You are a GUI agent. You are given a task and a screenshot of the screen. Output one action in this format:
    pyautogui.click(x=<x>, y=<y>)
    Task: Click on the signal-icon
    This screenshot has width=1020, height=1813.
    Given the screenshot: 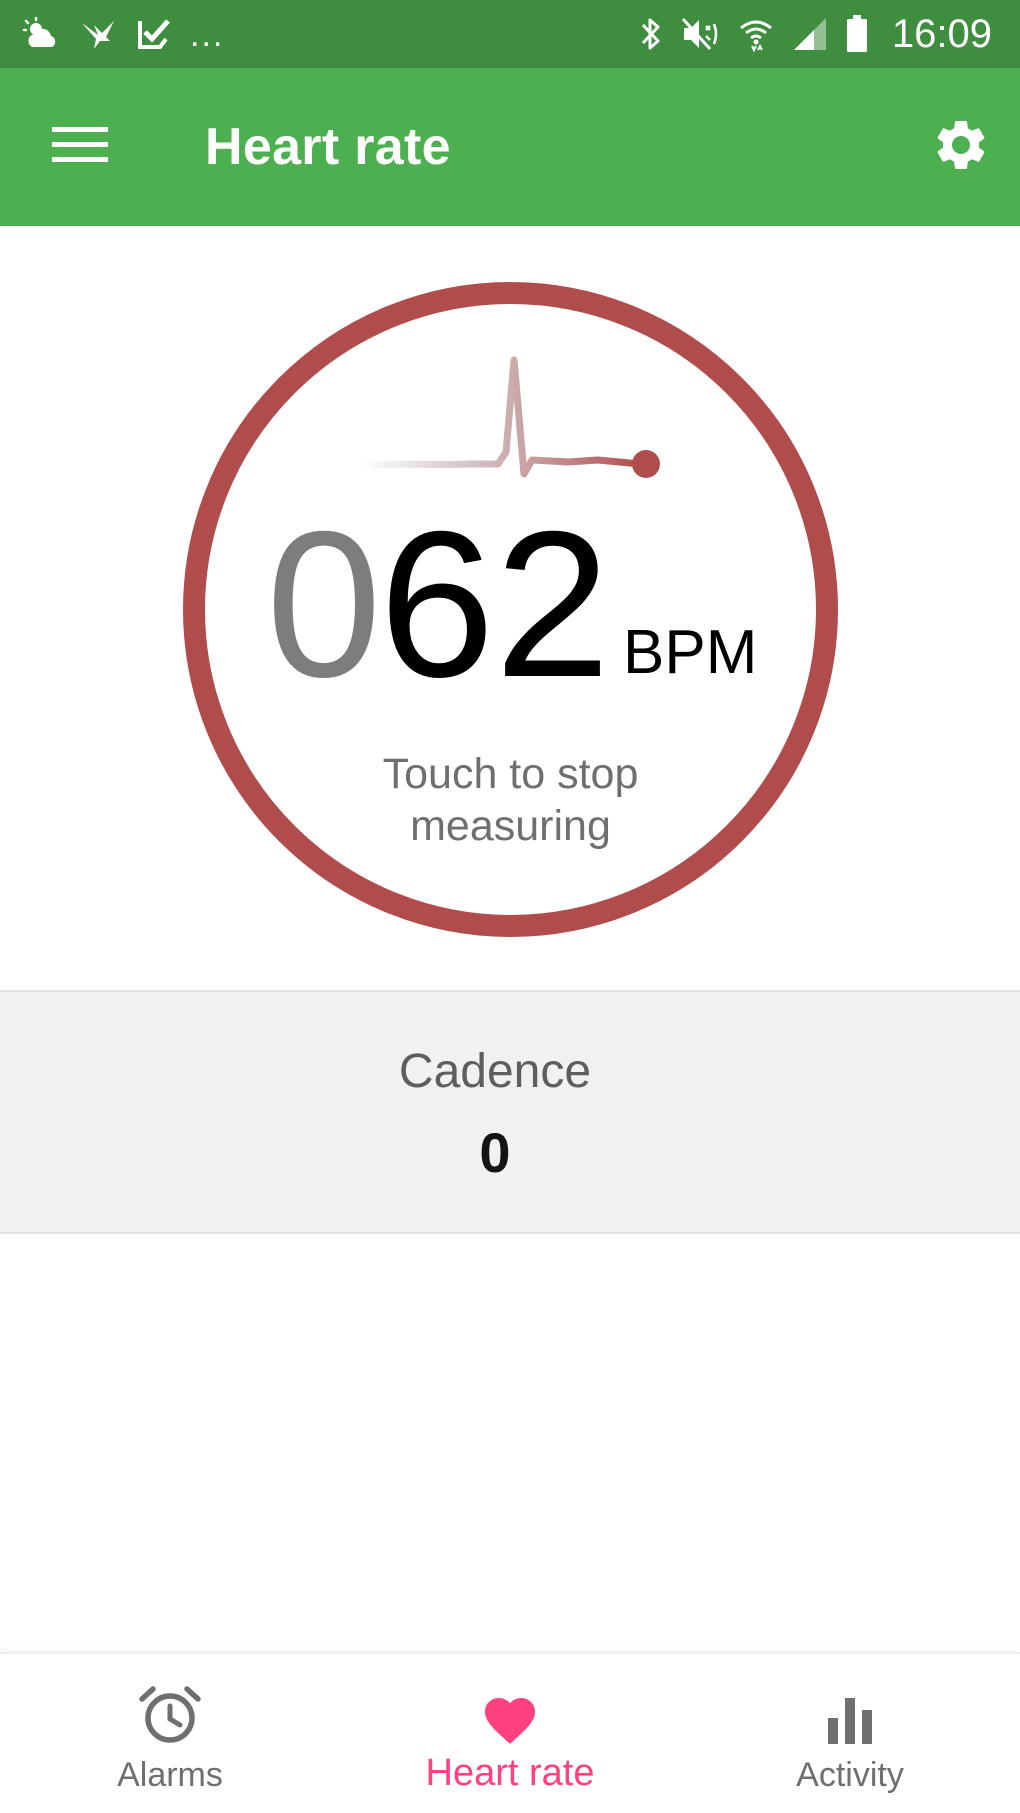 What is the action you would take?
    pyautogui.click(x=810, y=34)
    